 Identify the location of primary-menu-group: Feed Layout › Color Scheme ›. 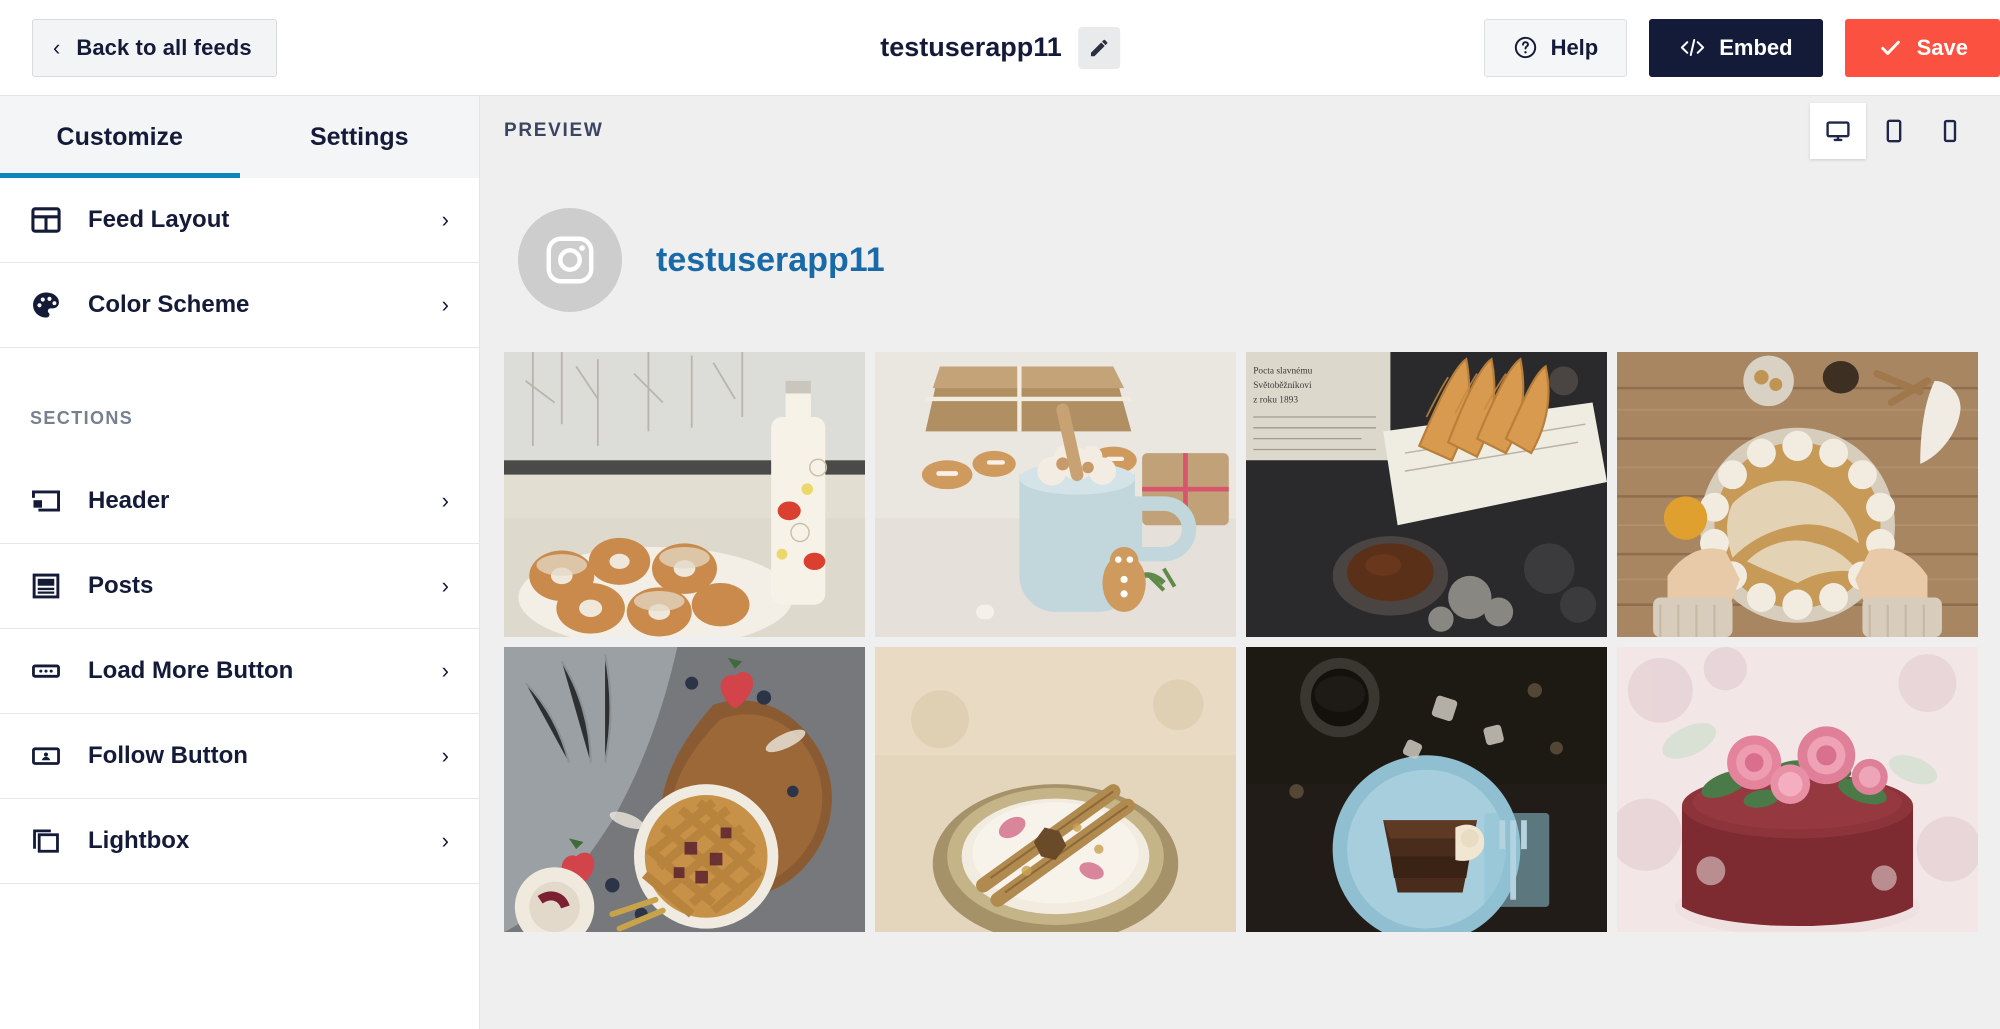
(239, 263).